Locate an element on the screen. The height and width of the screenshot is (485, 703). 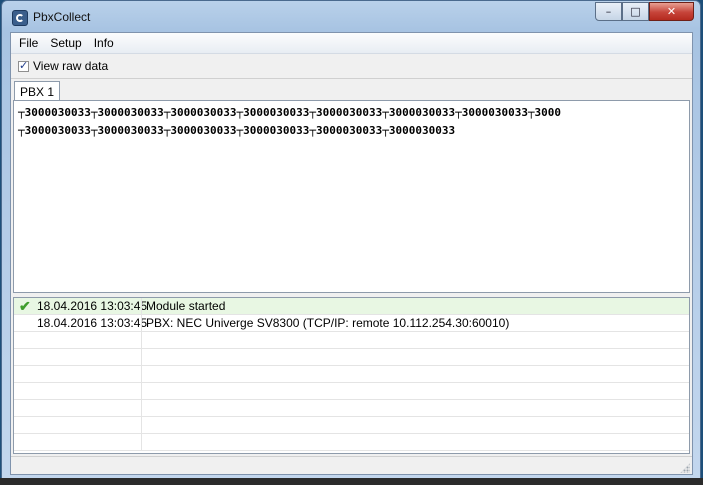
close-button: ✕ is located at coordinates (671, 11).